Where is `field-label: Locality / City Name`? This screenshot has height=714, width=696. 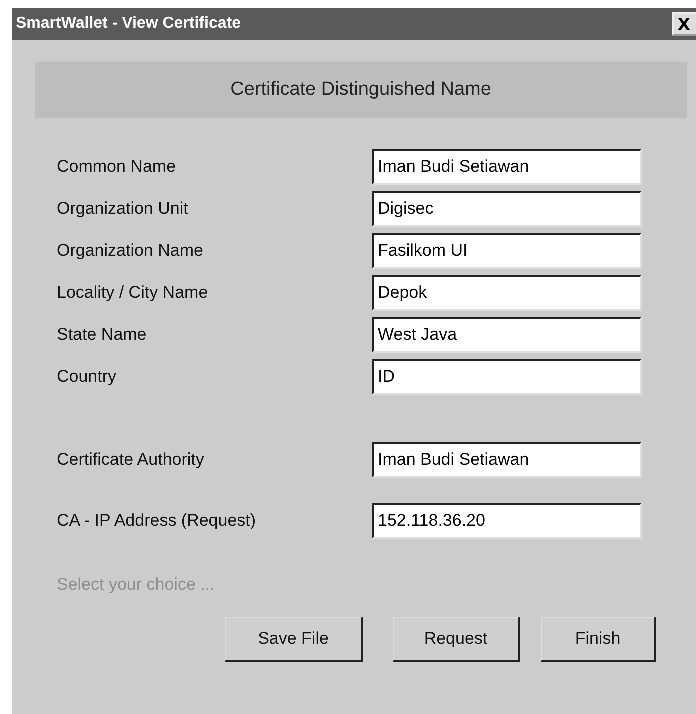
field-label: Locality / City Name is located at coordinates (133, 293).